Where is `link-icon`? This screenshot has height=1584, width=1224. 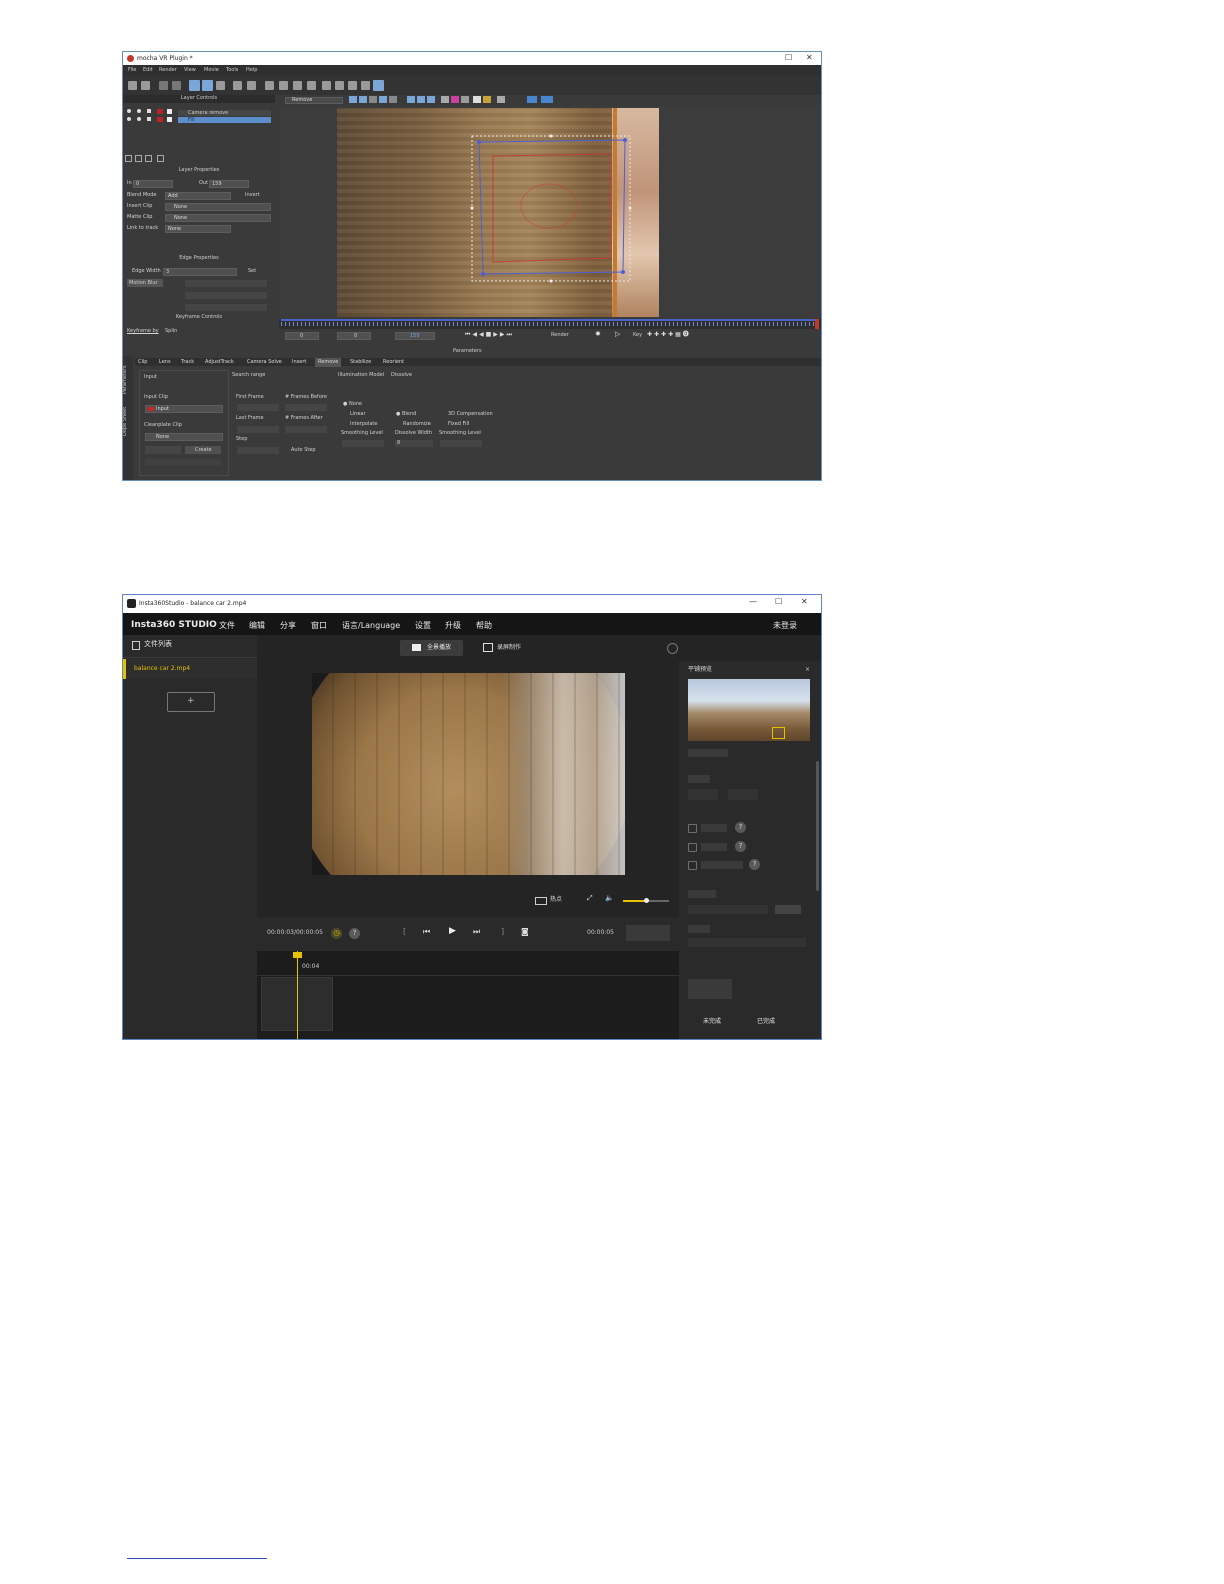 link-icon is located at coordinates (326, 85).